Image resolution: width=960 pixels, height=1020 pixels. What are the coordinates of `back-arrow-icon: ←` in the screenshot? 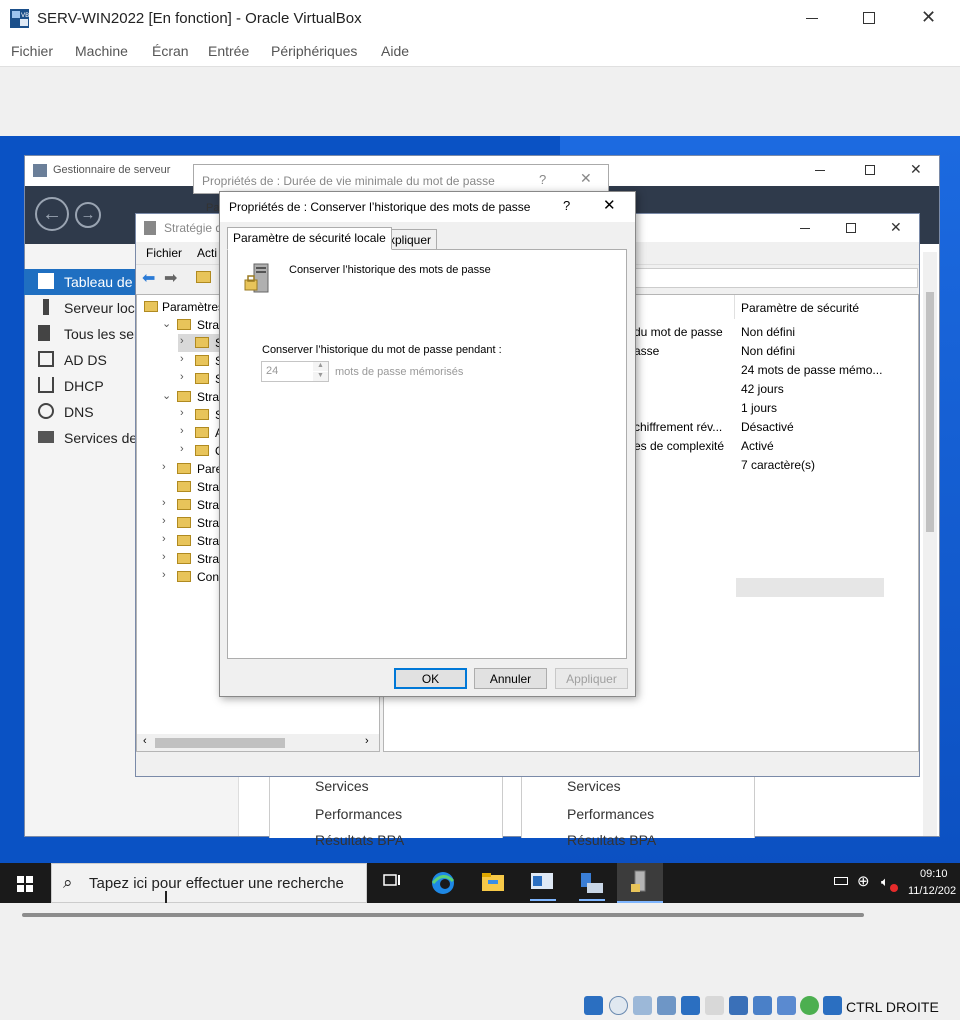 It's located at (52, 214).